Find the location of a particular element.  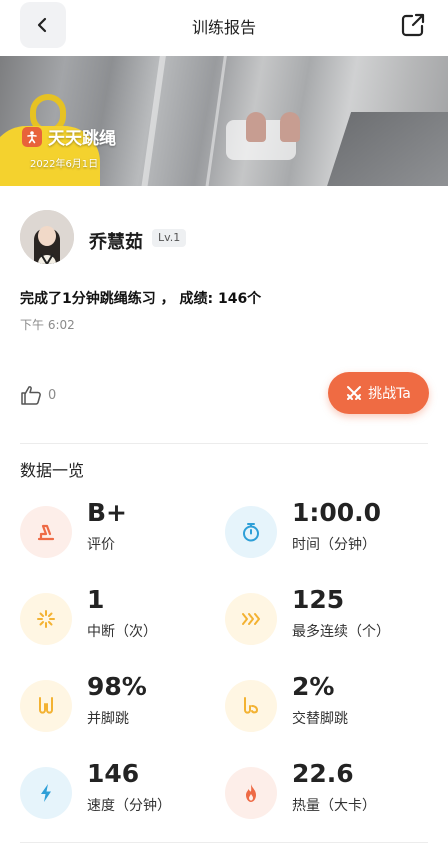

stat-label: 时间（分钟） is located at coordinates (334, 545).